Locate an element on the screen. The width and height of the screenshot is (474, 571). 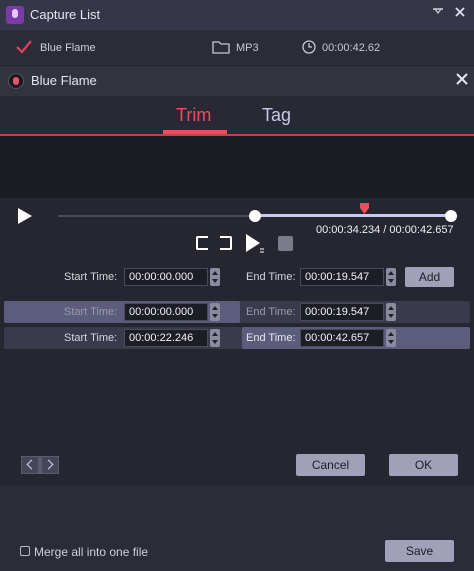
start-time-label: Start Time: is located at coordinates (91, 277).